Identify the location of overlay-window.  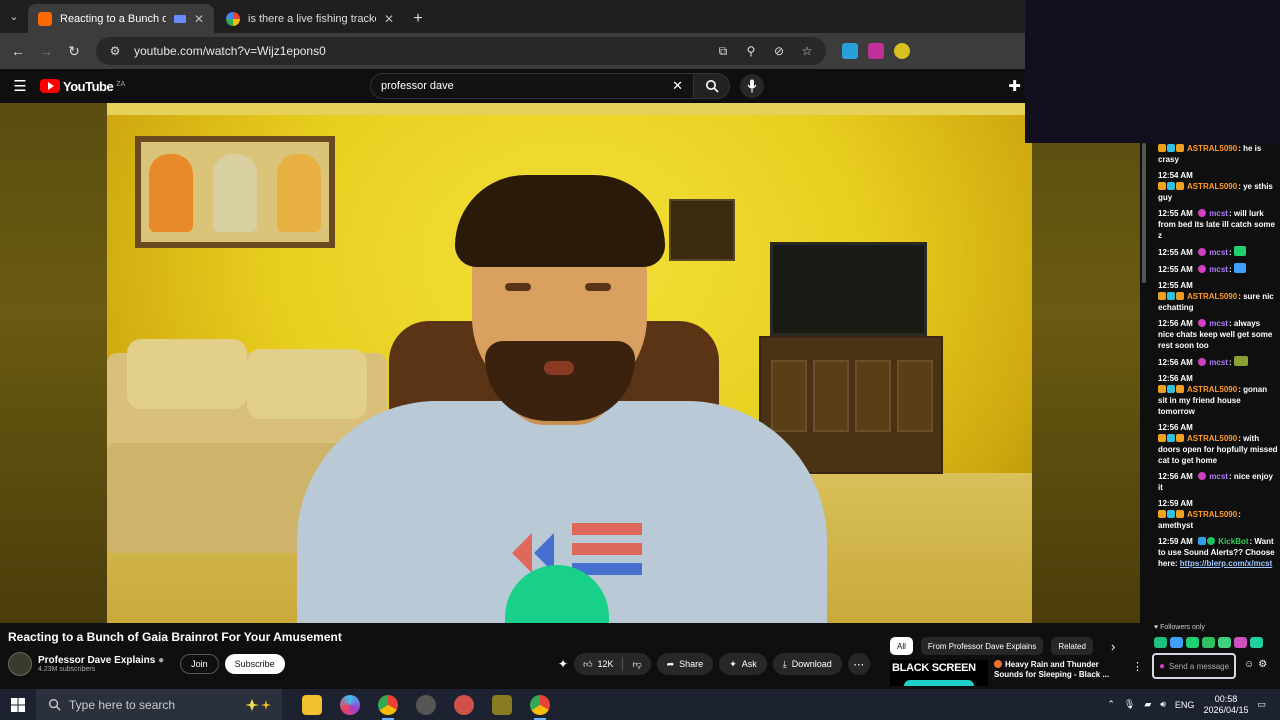
(1152, 71).